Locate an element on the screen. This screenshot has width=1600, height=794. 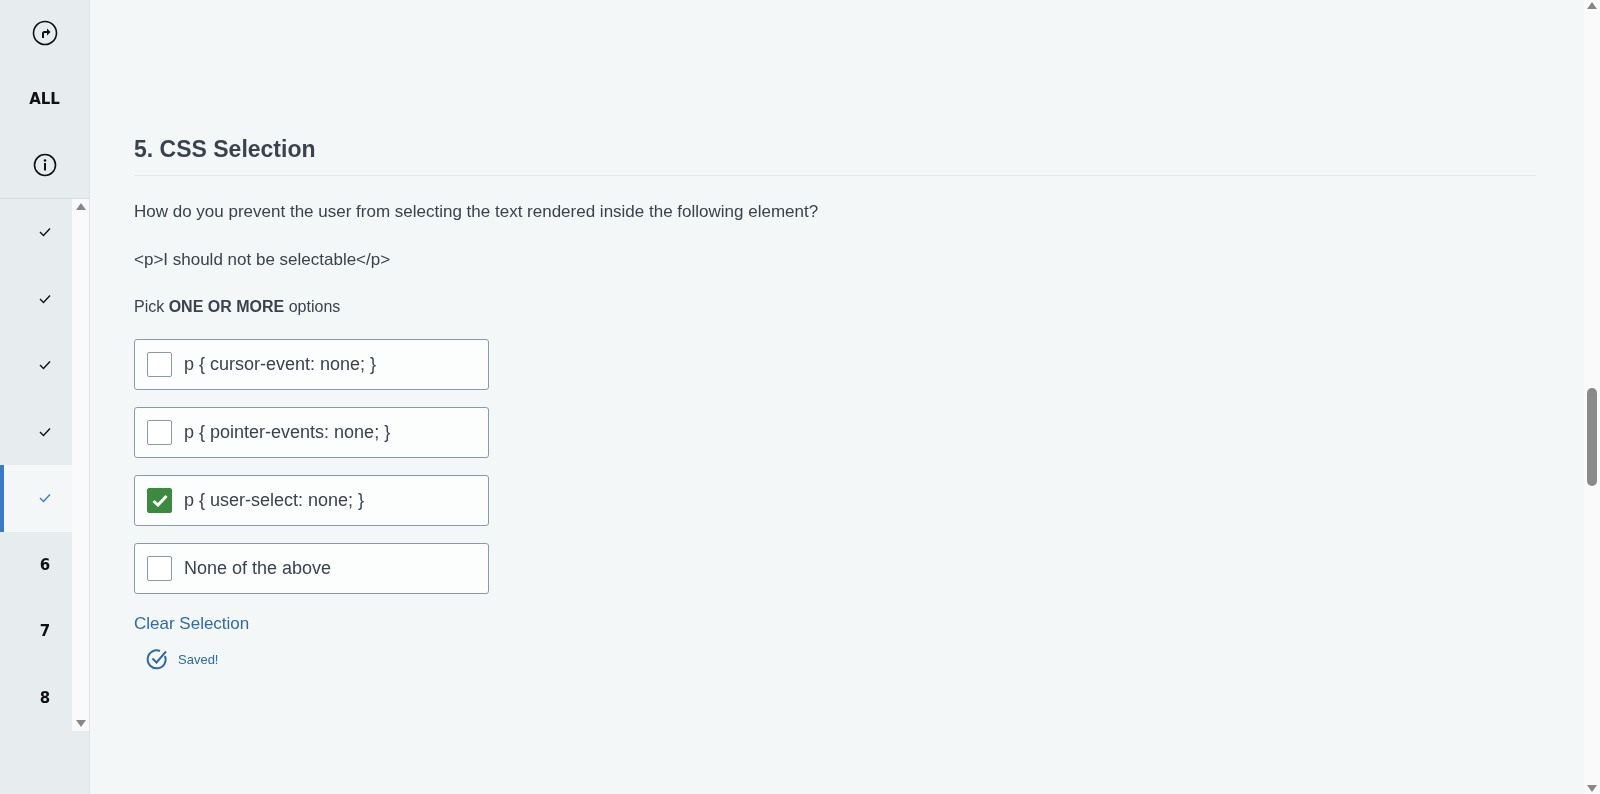
all-tab: ALL is located at coordinates (44, 99).